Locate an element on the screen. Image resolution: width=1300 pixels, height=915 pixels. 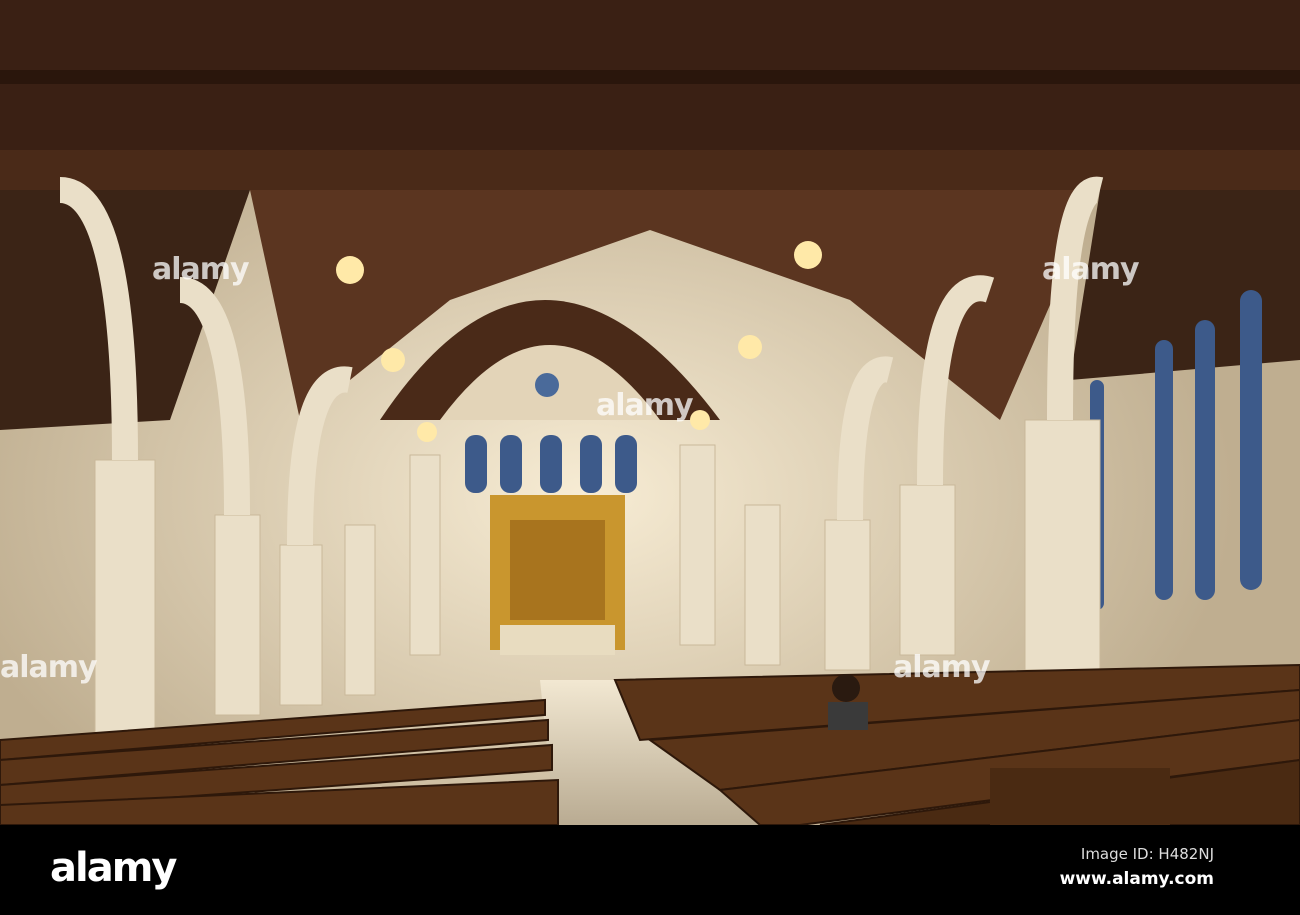
footer-bar: alamy Image ID: H482NJ www.alamy.com is located at coordinates (650, 870).